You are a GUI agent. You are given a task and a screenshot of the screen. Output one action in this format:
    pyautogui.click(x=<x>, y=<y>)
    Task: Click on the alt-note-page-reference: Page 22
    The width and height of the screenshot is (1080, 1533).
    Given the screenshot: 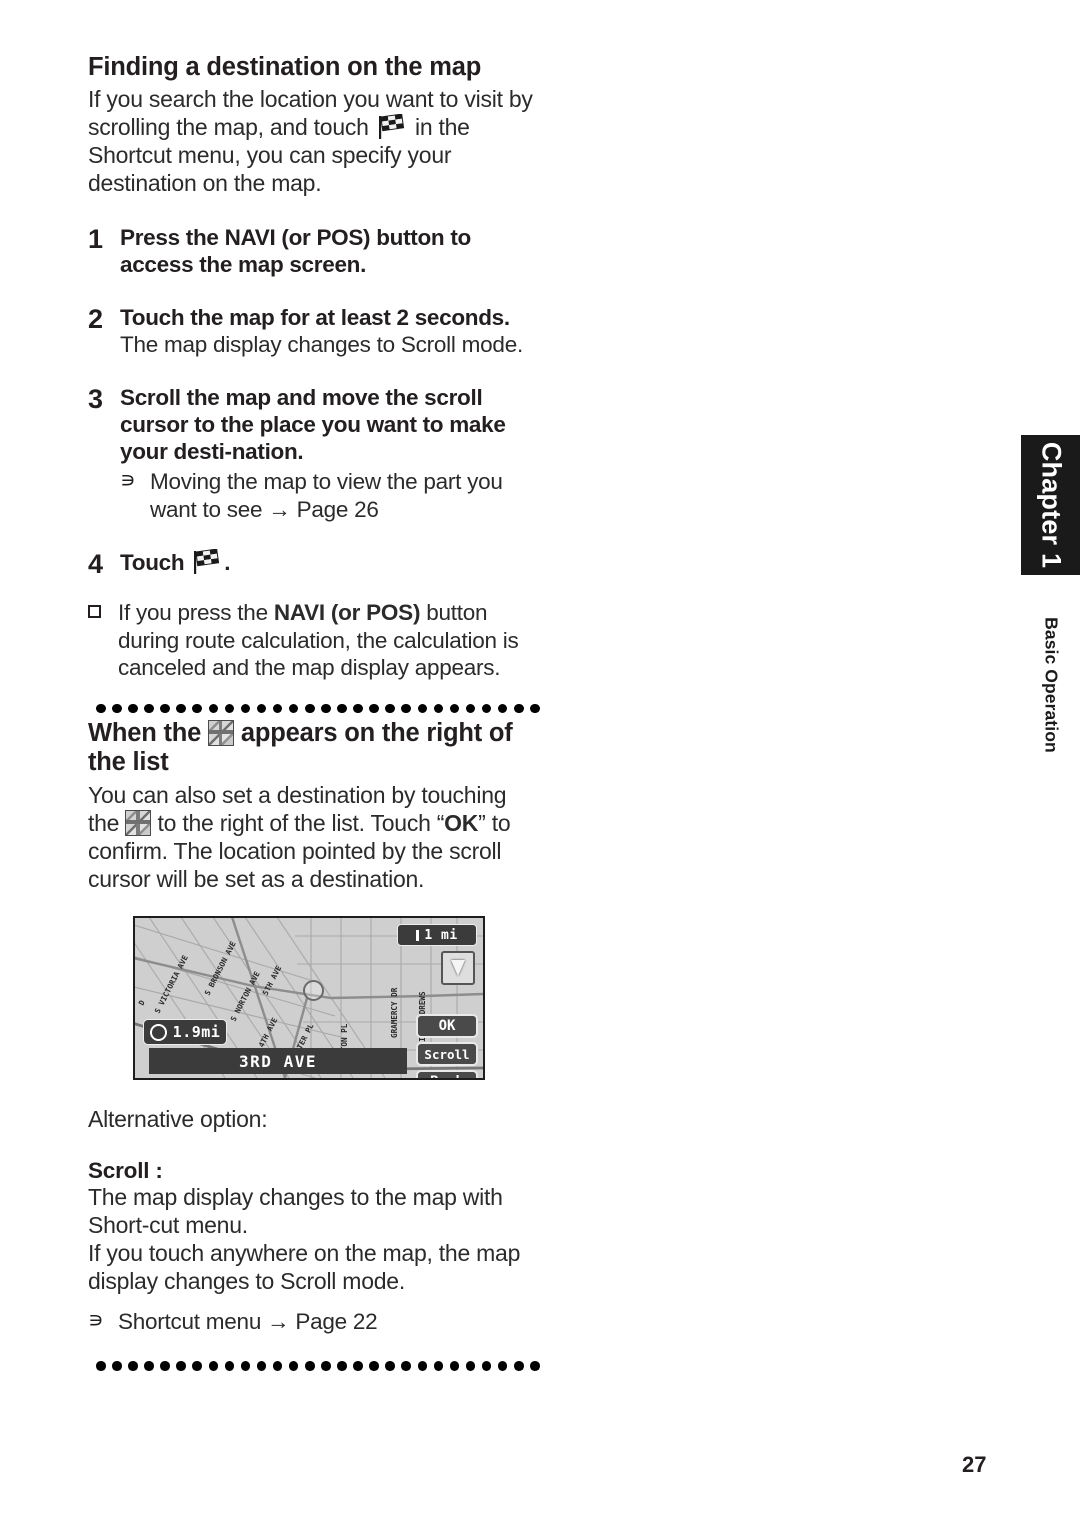 What is the action you would take?
    pyautogui.click(x=336, y=1321)
    